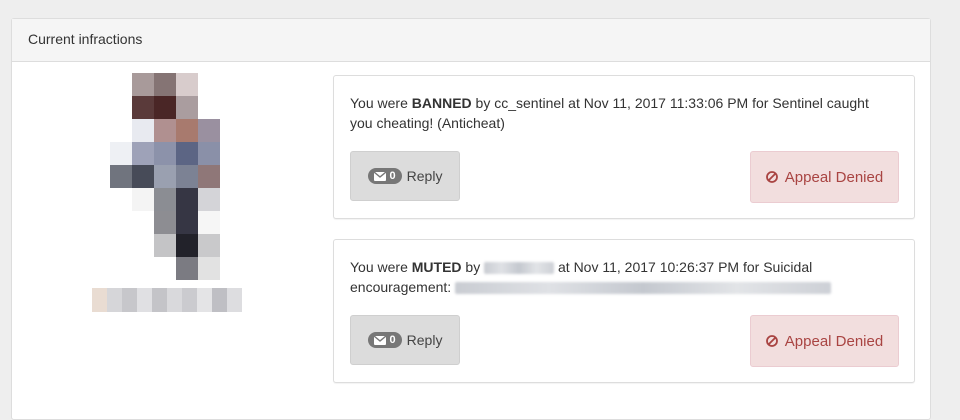 The image size is (960, 420). What do you see at coordinates (167, 300) in the screenshot?
I see `username-redacted` at bounding box center [167, 300].